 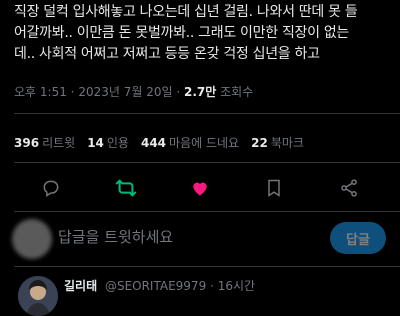 I want to click on bookmark-stat: 22 북마크, so click(x=277, y=142).